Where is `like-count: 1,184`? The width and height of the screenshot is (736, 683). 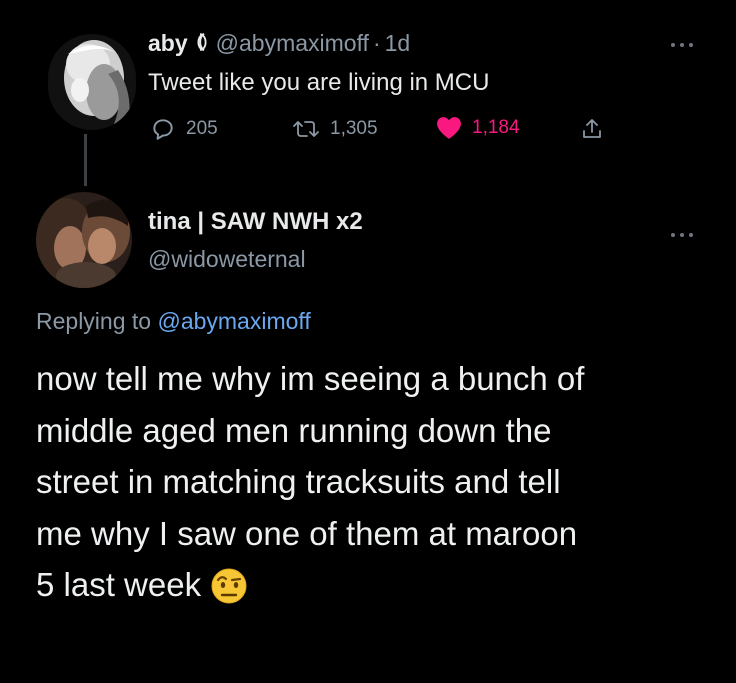 like-count: 1,184 is located at coordinates (496, 127).